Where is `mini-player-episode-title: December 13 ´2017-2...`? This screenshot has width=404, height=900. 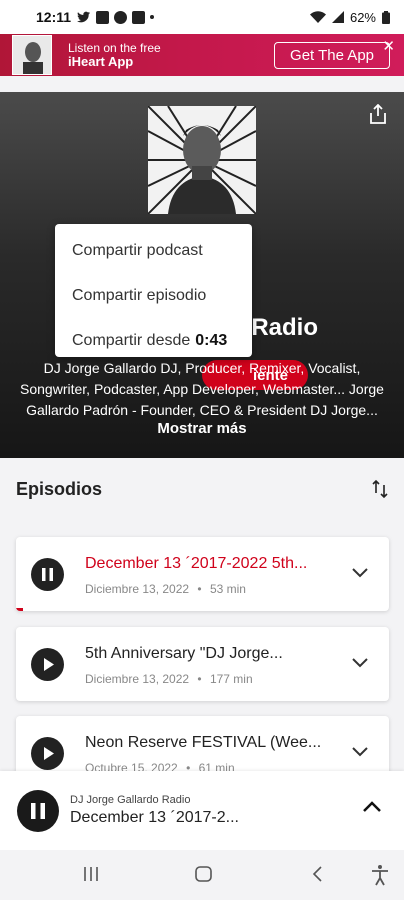 mini-player-episode-title: December 13 ´2017-2... is located at coordinates (154, 817).